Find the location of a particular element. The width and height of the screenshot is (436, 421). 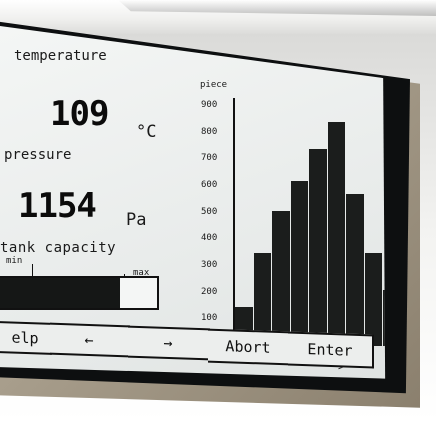

enter-button-label: Enter is located at coordinates (330, 350).